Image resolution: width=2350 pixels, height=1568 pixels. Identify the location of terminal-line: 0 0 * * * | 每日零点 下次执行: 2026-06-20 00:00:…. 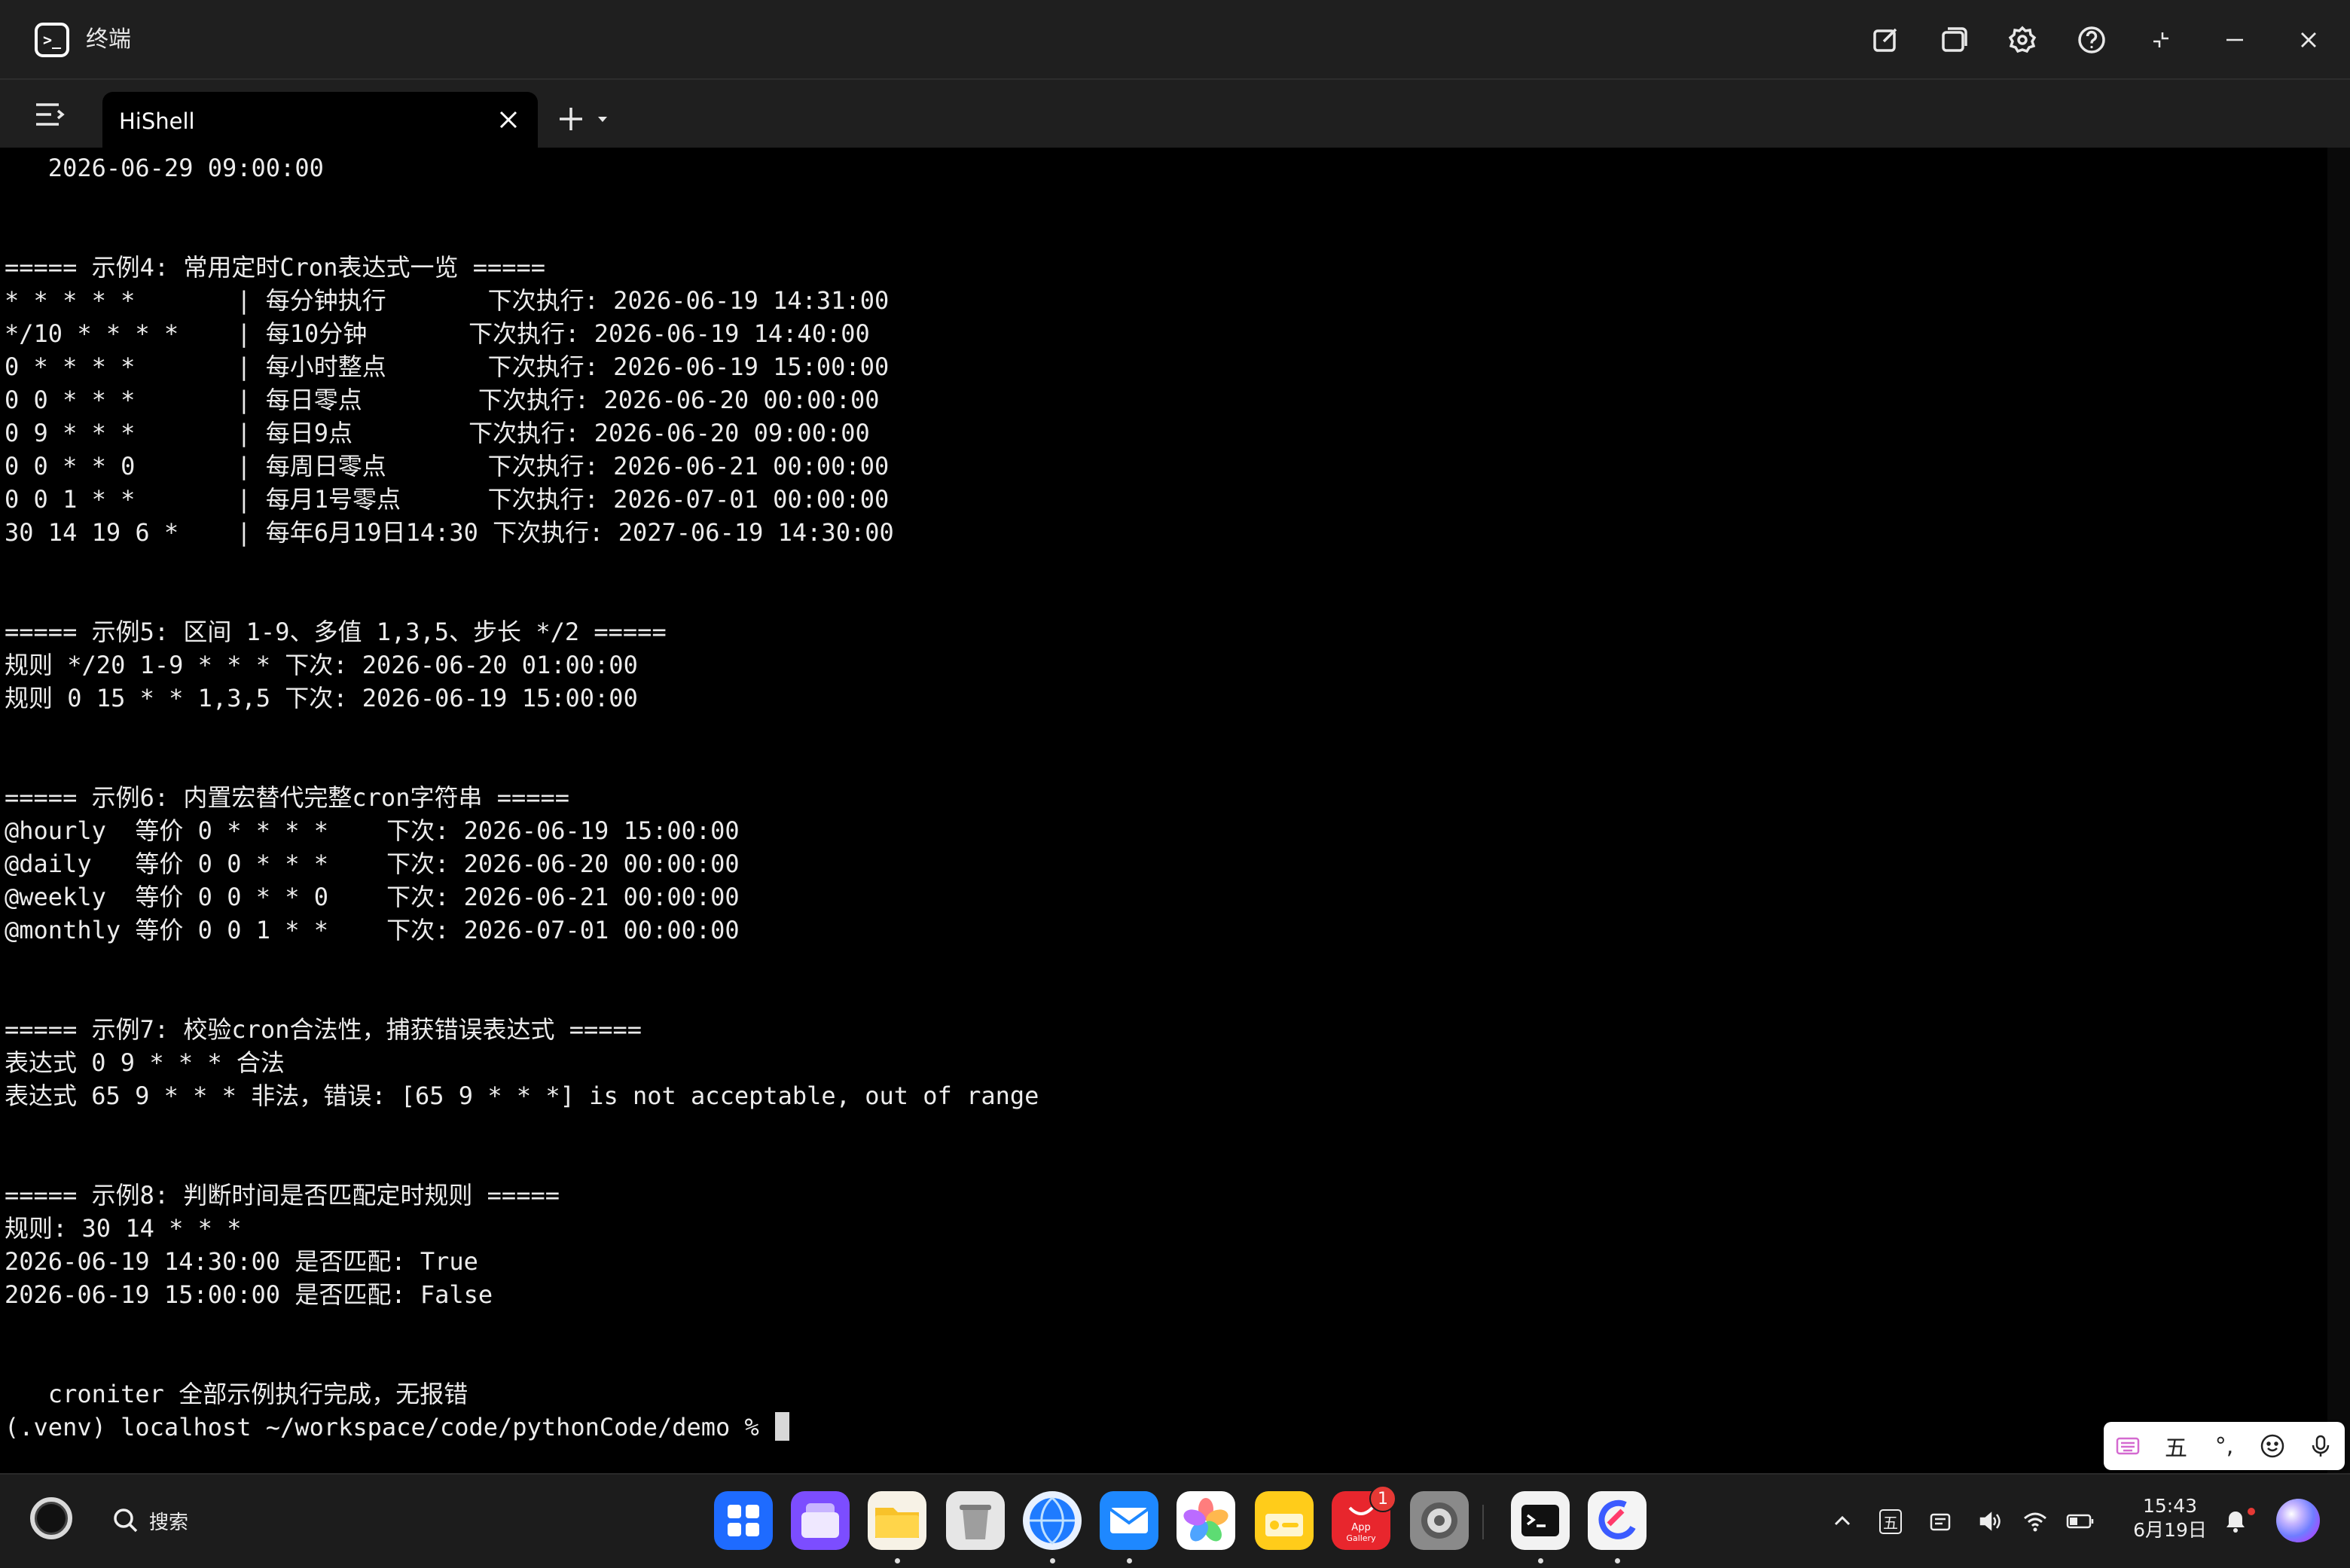
(442, 400).